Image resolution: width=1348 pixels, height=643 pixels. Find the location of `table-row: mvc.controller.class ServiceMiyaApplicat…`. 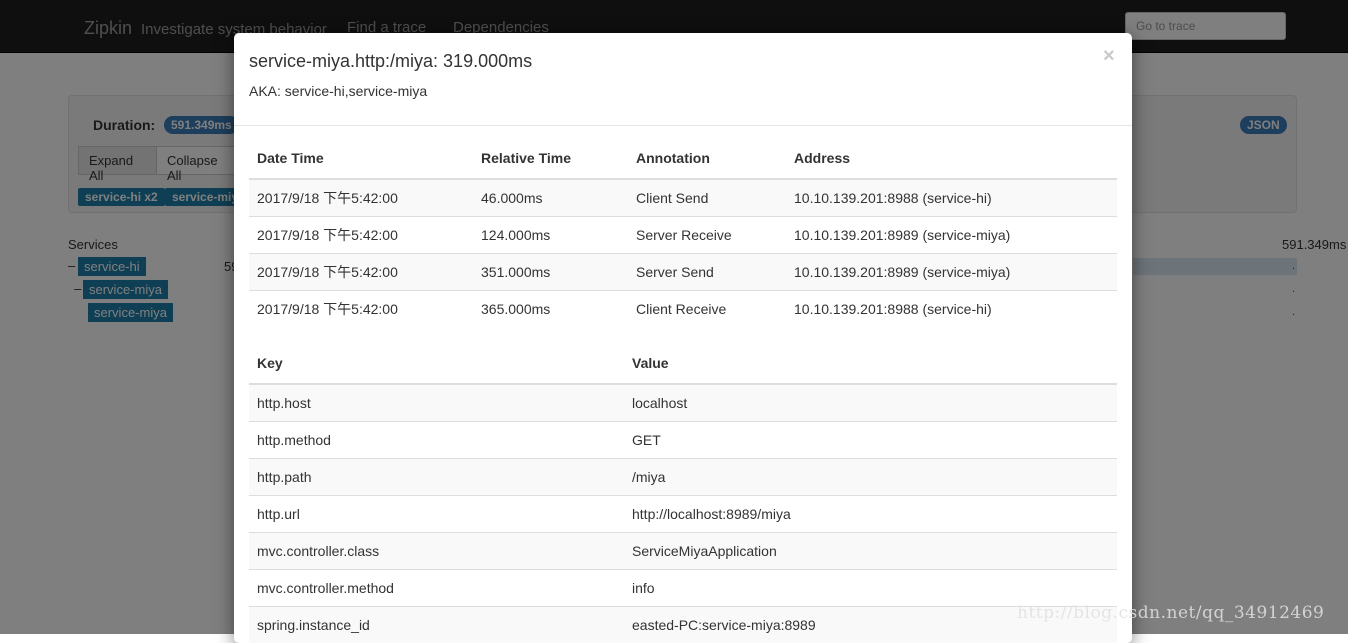

table-row: mvc.controller.class ServiceMiyaApplicat… is located at coordinates (683, 551).